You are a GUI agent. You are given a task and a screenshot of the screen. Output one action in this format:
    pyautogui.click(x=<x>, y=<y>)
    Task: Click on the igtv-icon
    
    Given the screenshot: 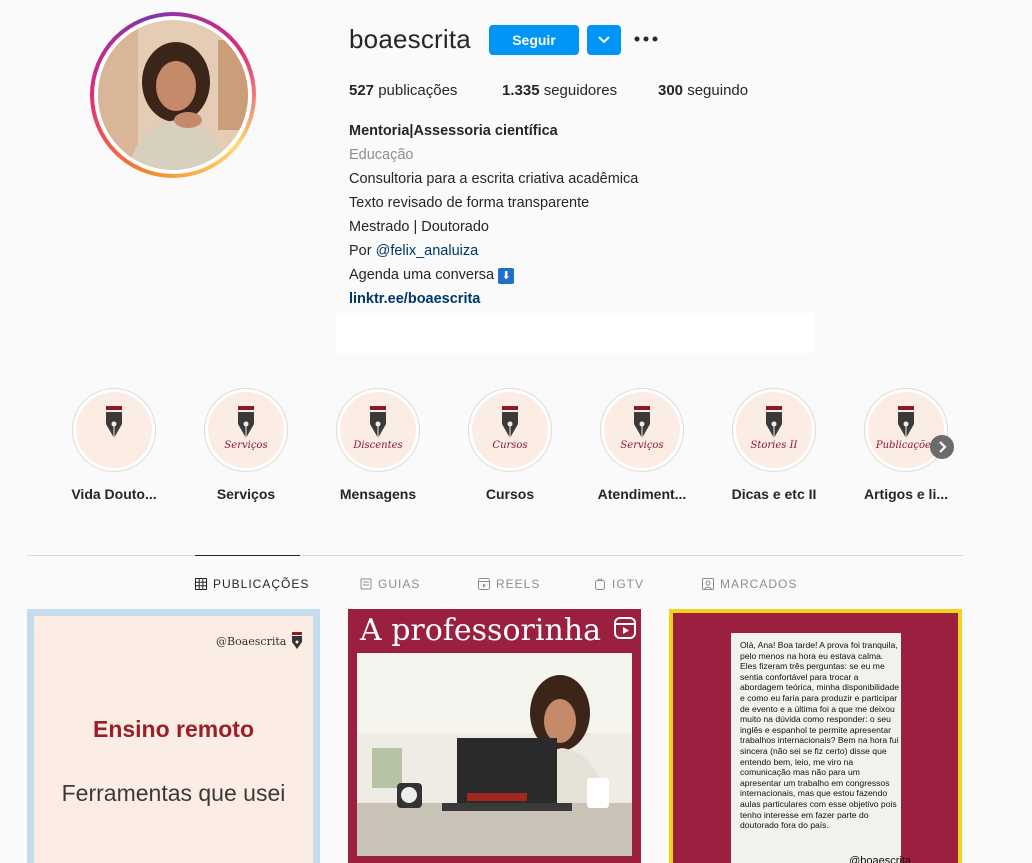 What is the action you would take?
    pyautogui.click(x=600, y=584)
    